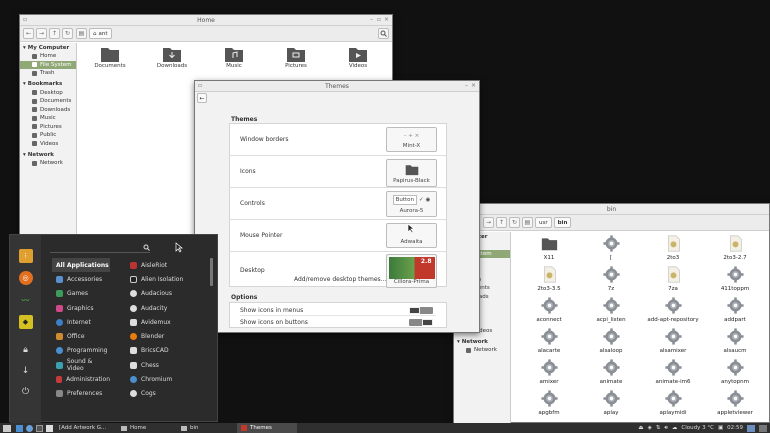 This screenshot has width=770, height=433. I want to click on sidebar-item-home: Home, so click(48, 56).